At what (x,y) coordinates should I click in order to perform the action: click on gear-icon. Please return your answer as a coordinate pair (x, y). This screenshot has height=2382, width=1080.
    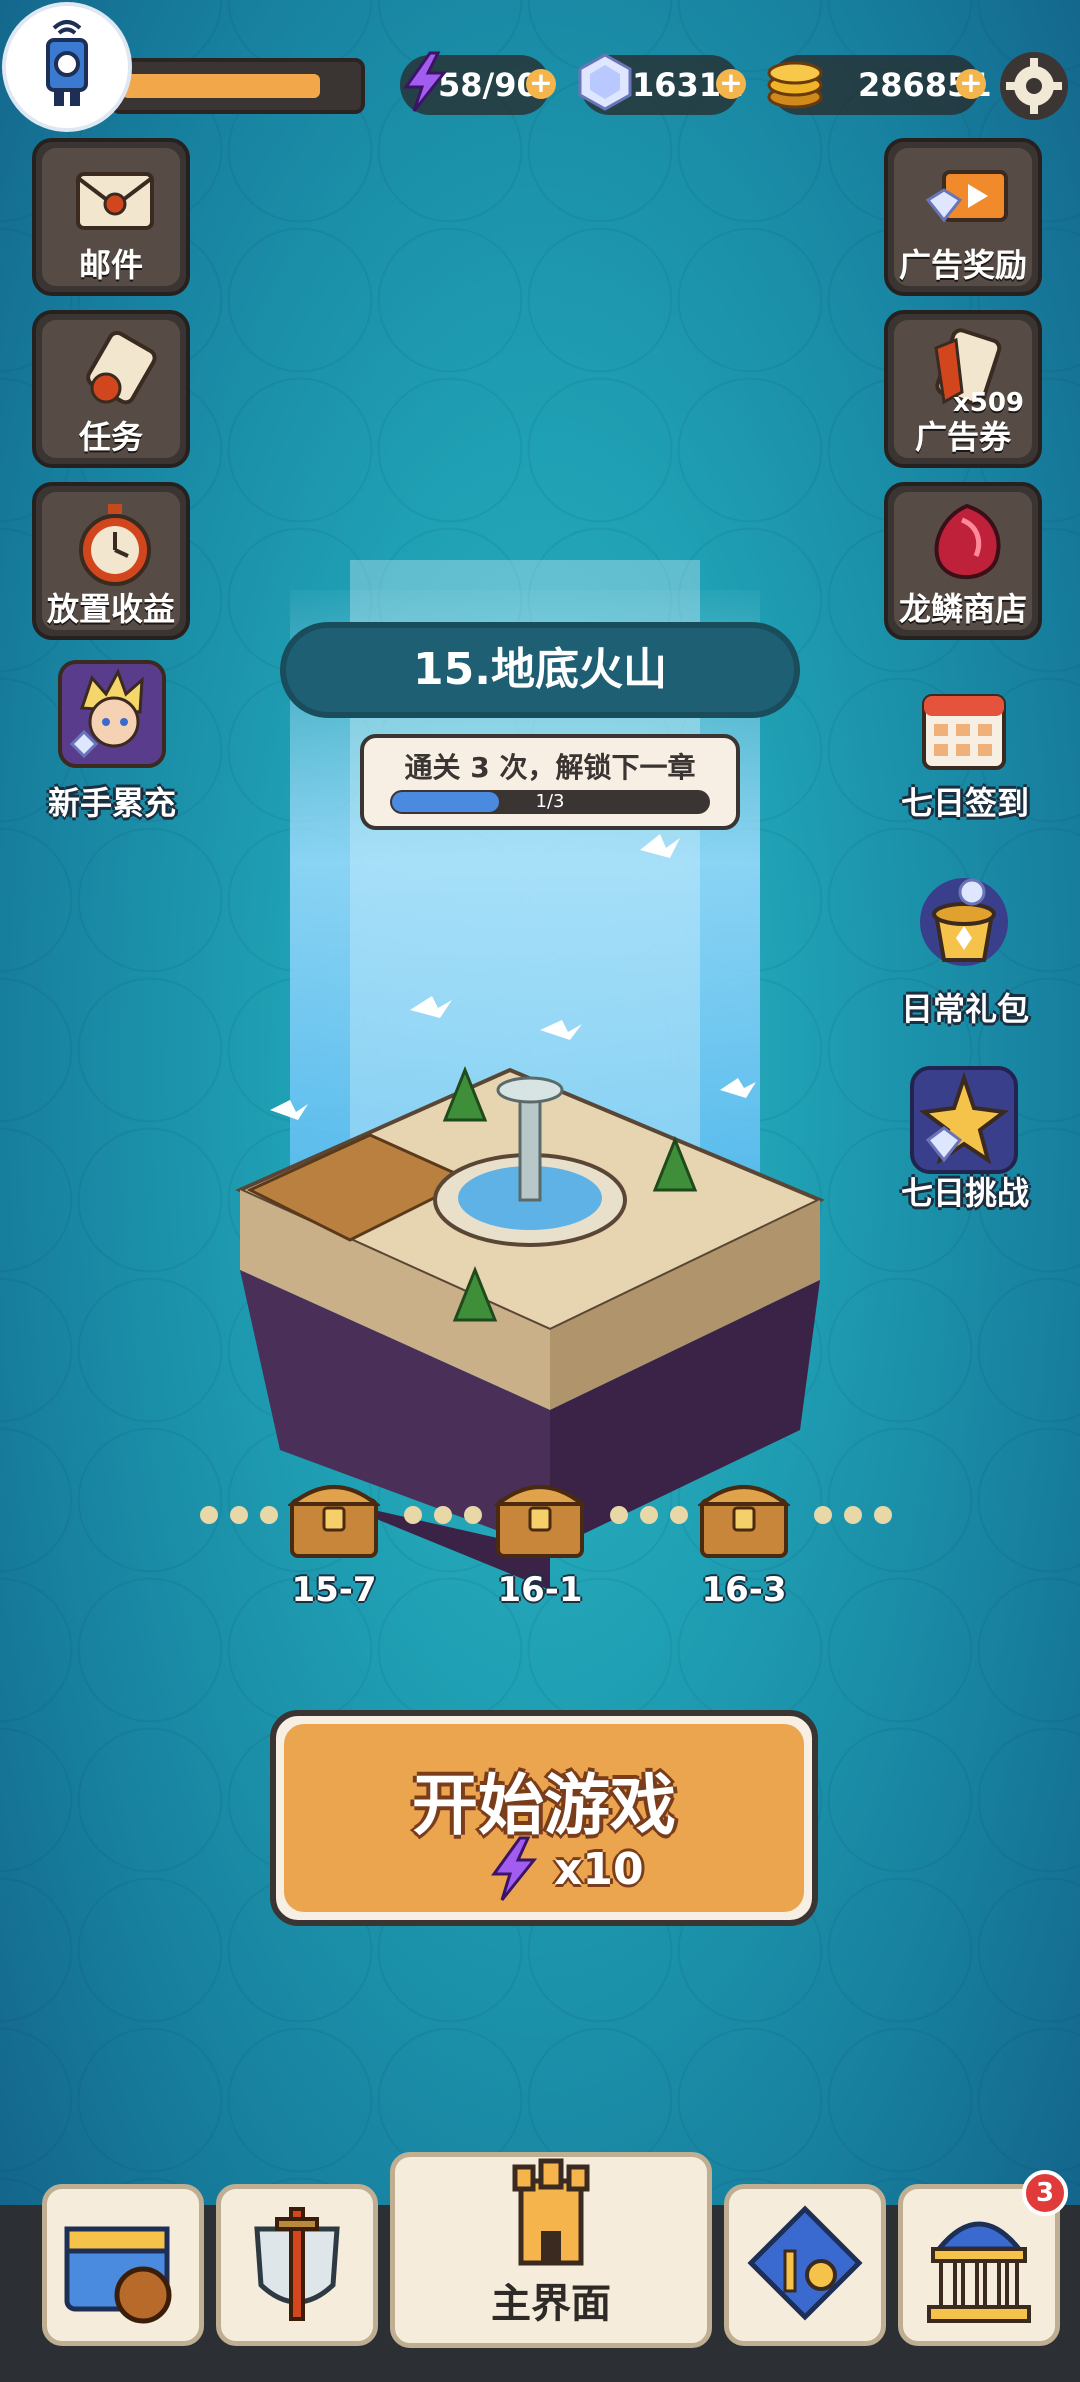
    Looking at the image, I should click on (1034, 86).